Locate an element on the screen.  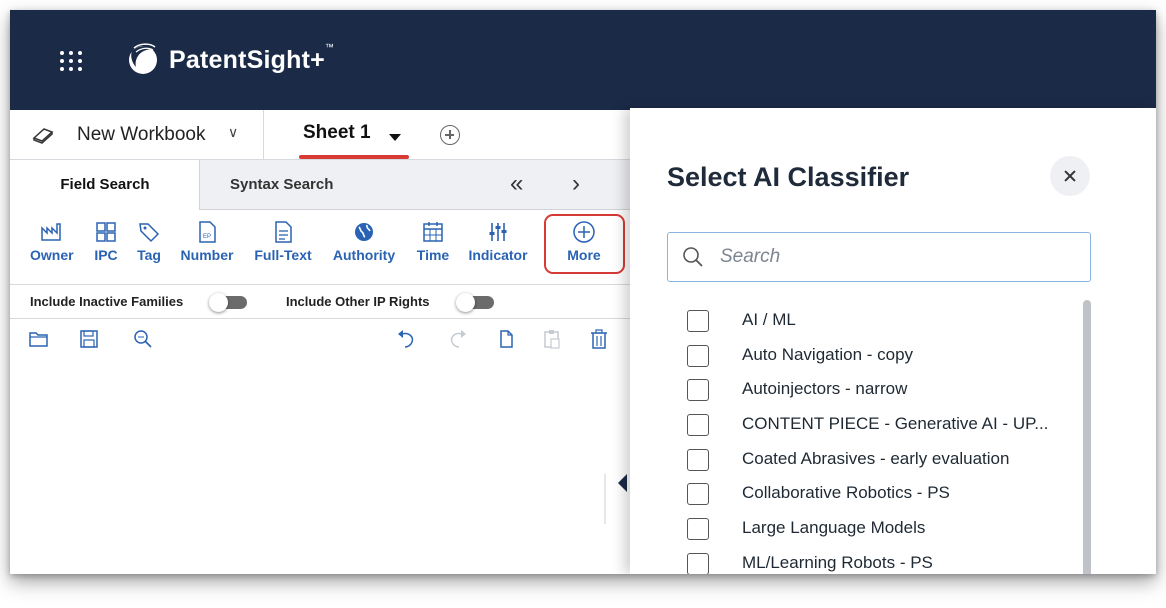
sliders-icon is located at coordinates (498, 232).